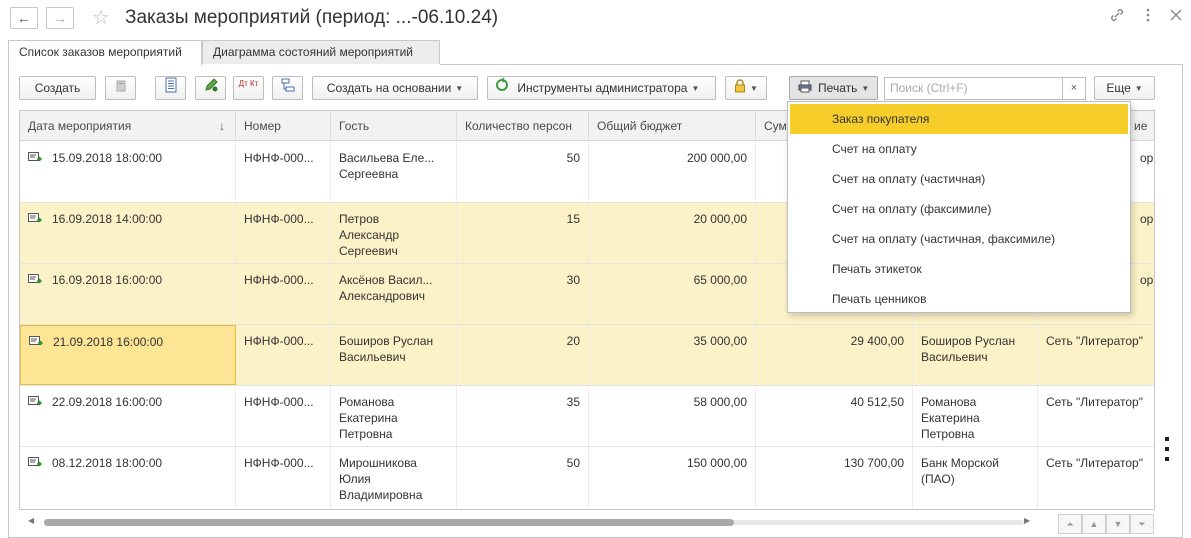 This screenshot has width=1191, height=538. I want to click on cell-guest: Боширов Руслан Васильевич, so click(394, 355).